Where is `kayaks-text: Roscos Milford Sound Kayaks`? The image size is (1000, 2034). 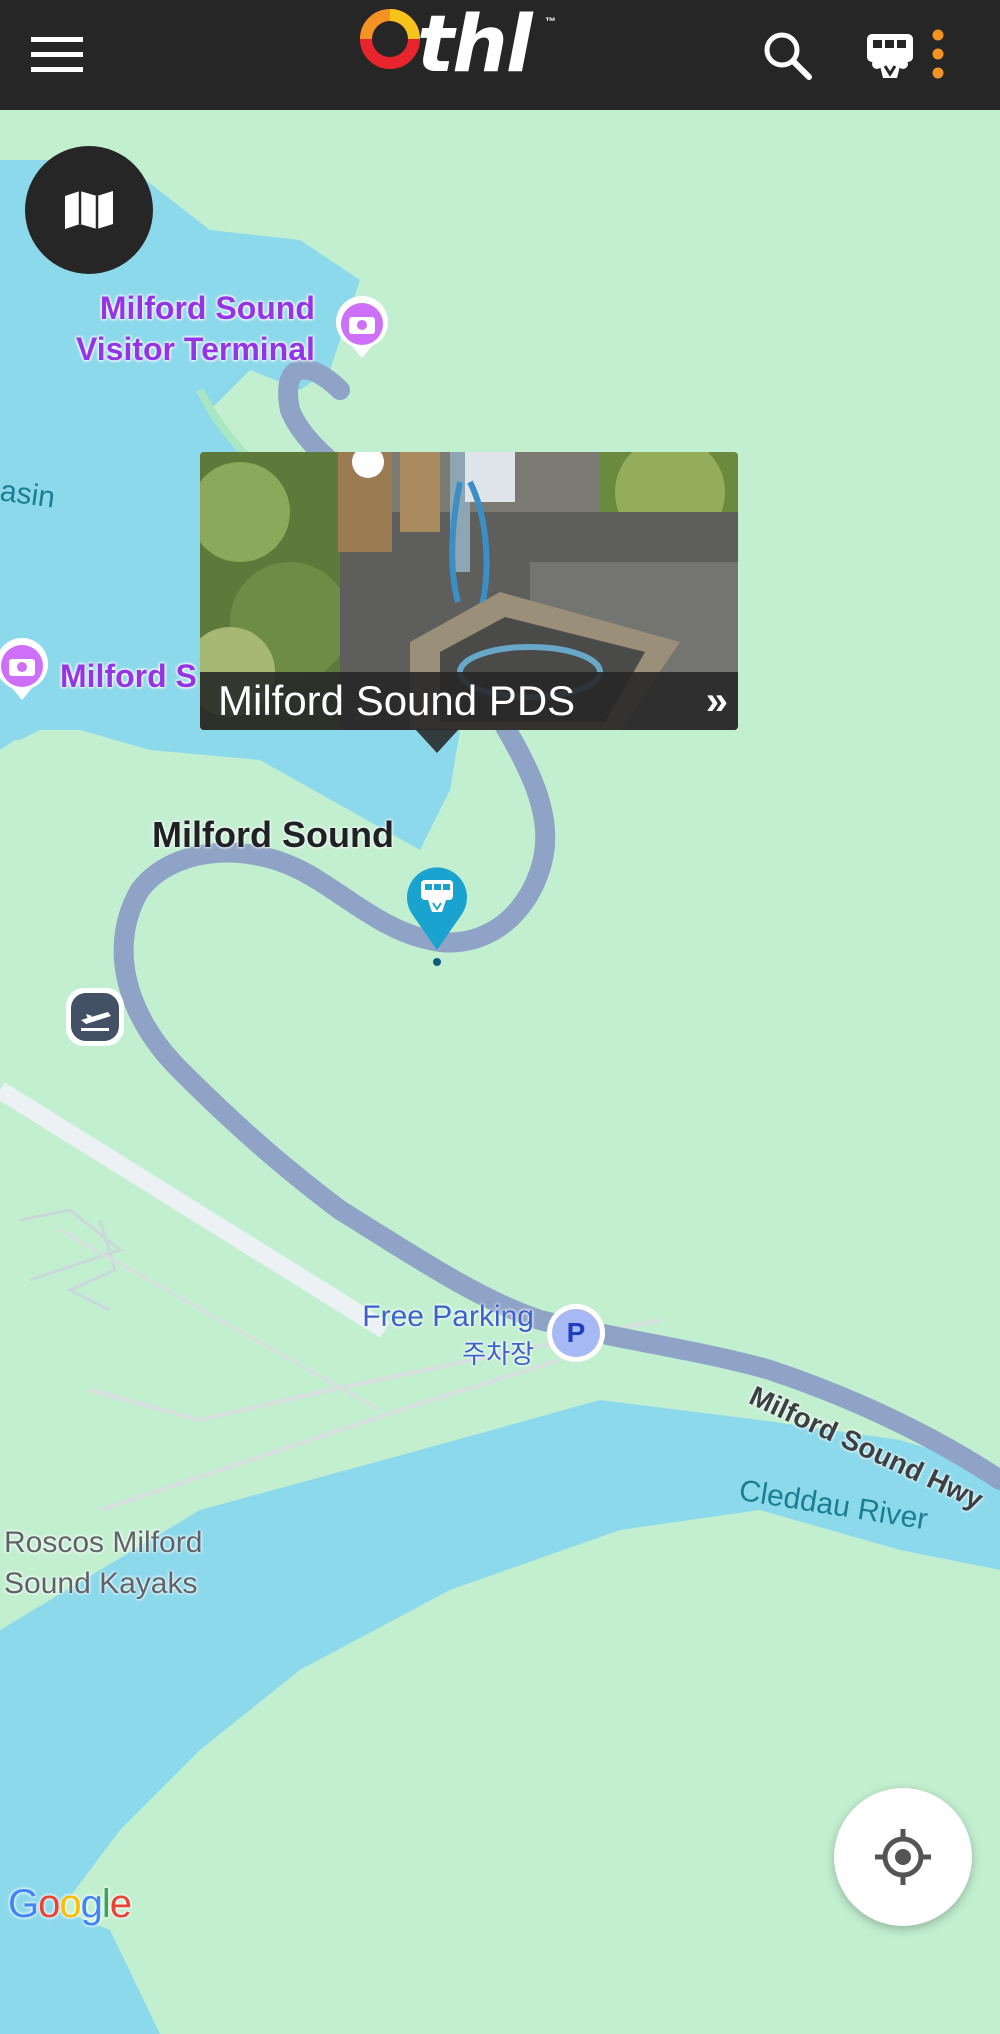
kayaks-text: Roscos Milford Sound Kayaks is located at coordinates (103, 1563).